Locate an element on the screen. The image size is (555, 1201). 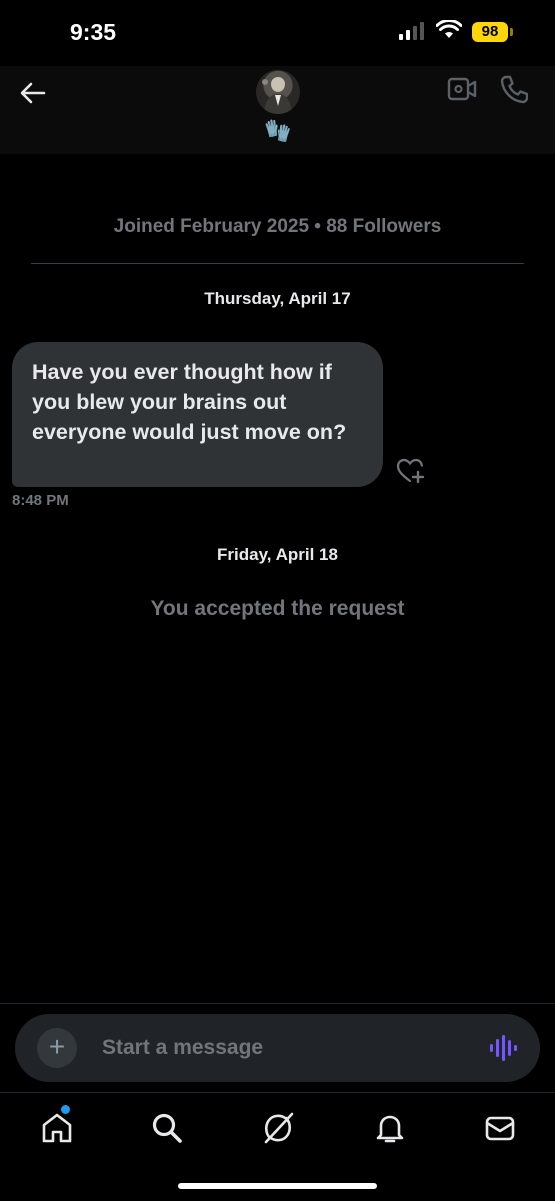
home-indicator is located at coordinates (277, 1186).